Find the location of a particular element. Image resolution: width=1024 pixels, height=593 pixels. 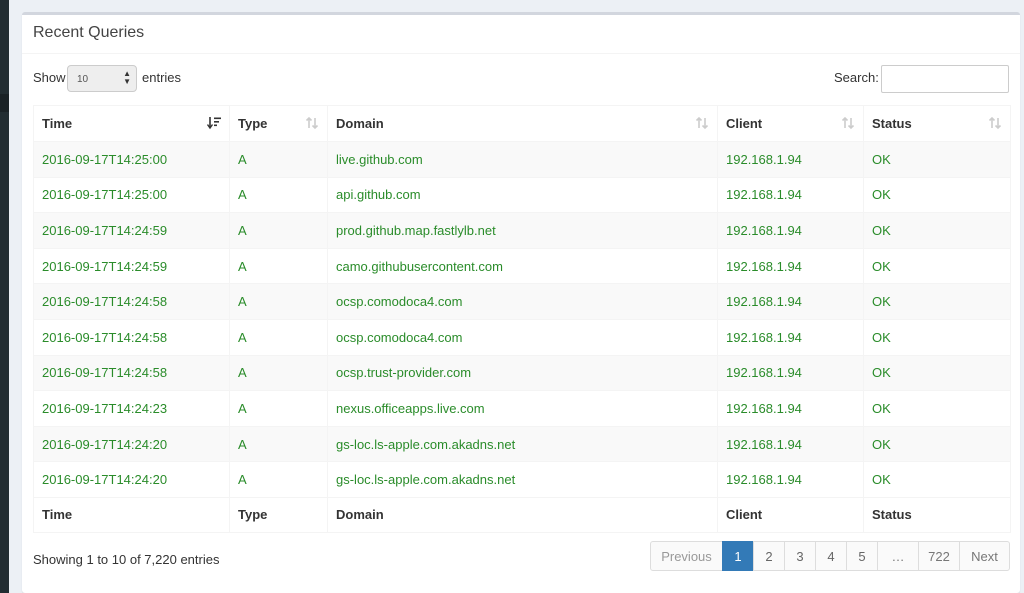

page-2-button: 2 is located at coordinates (769, 556).